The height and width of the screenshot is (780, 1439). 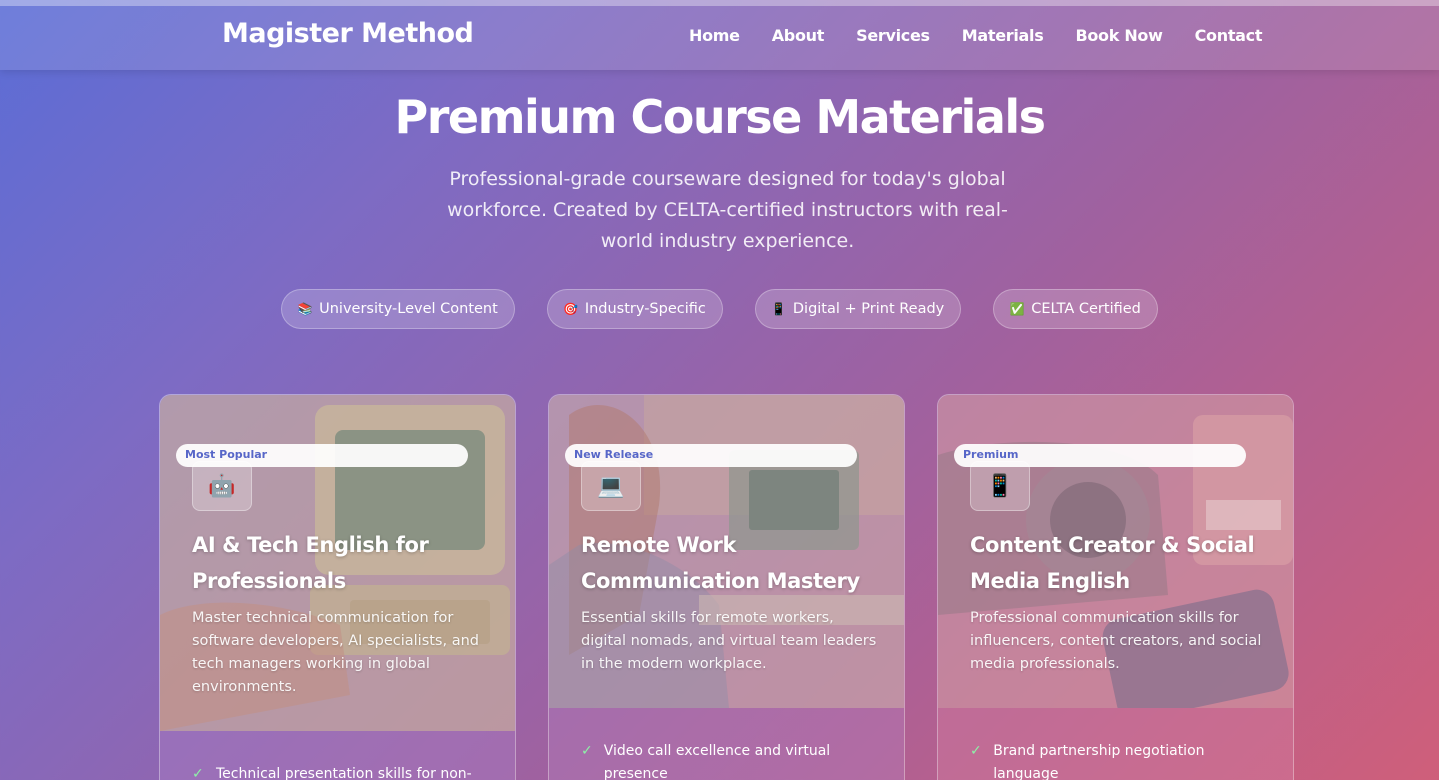 I want to click on nav-materials: Materials, so click(x=1003, y=35).